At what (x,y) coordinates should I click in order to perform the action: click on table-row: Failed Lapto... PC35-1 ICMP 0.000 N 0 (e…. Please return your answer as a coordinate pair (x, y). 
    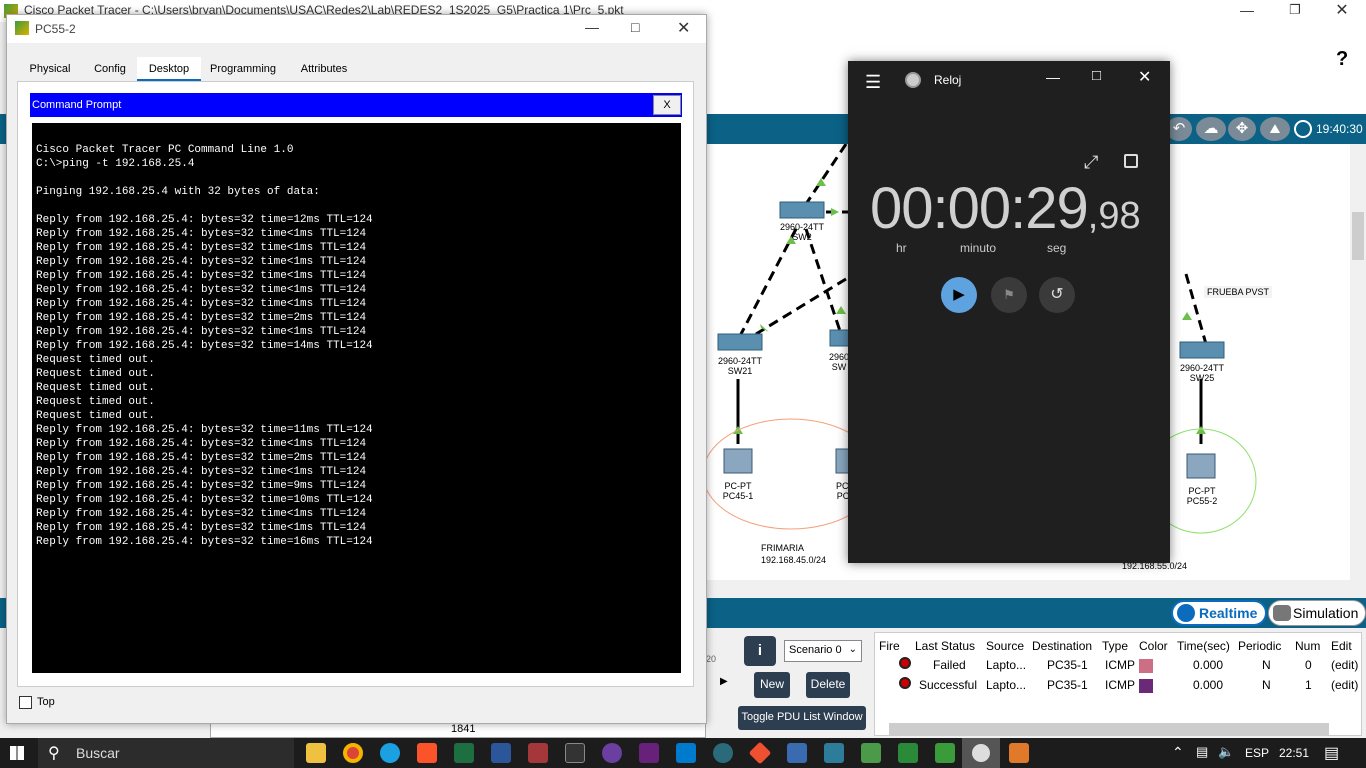
    Looking at the image, I should click on (1118, 663).